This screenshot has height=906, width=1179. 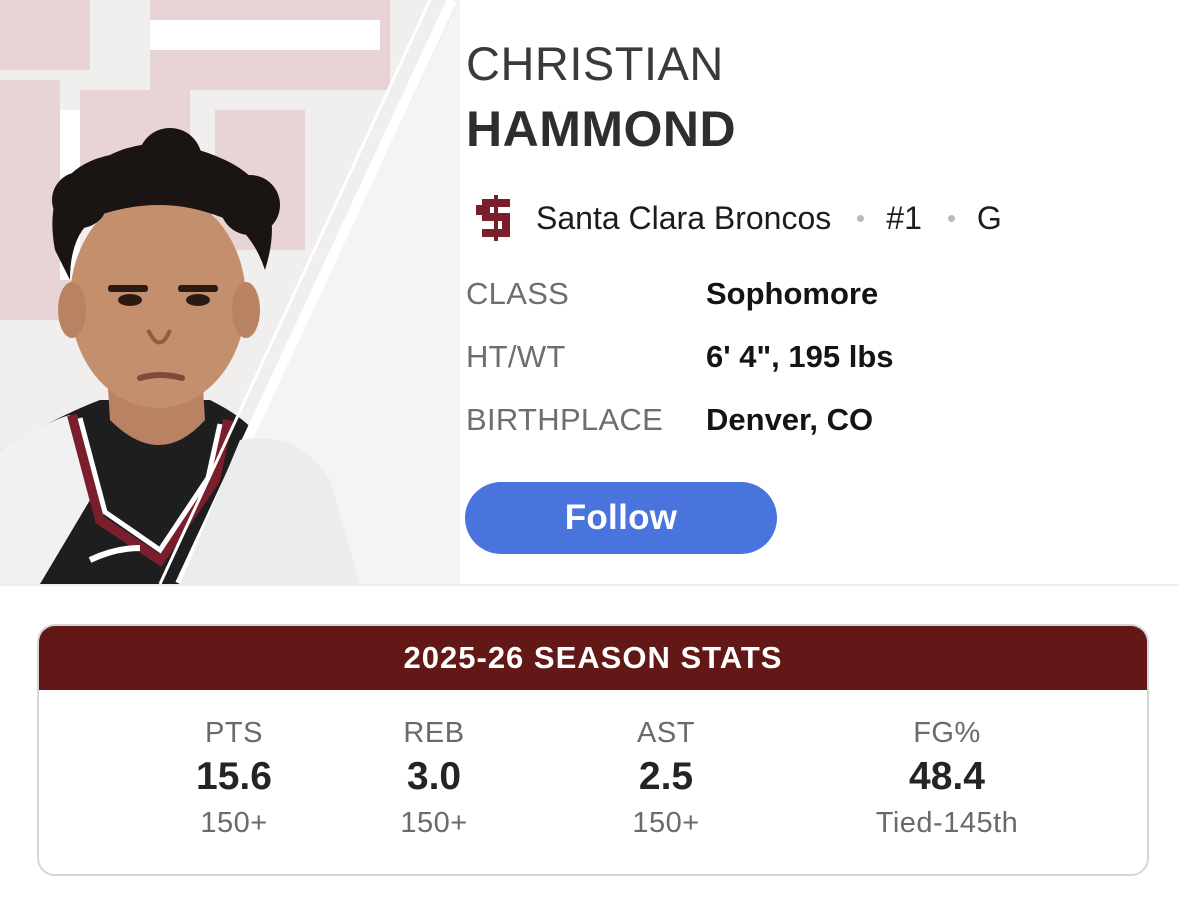 I want to click on follow-button: Follow, so click(x=621, y=518).